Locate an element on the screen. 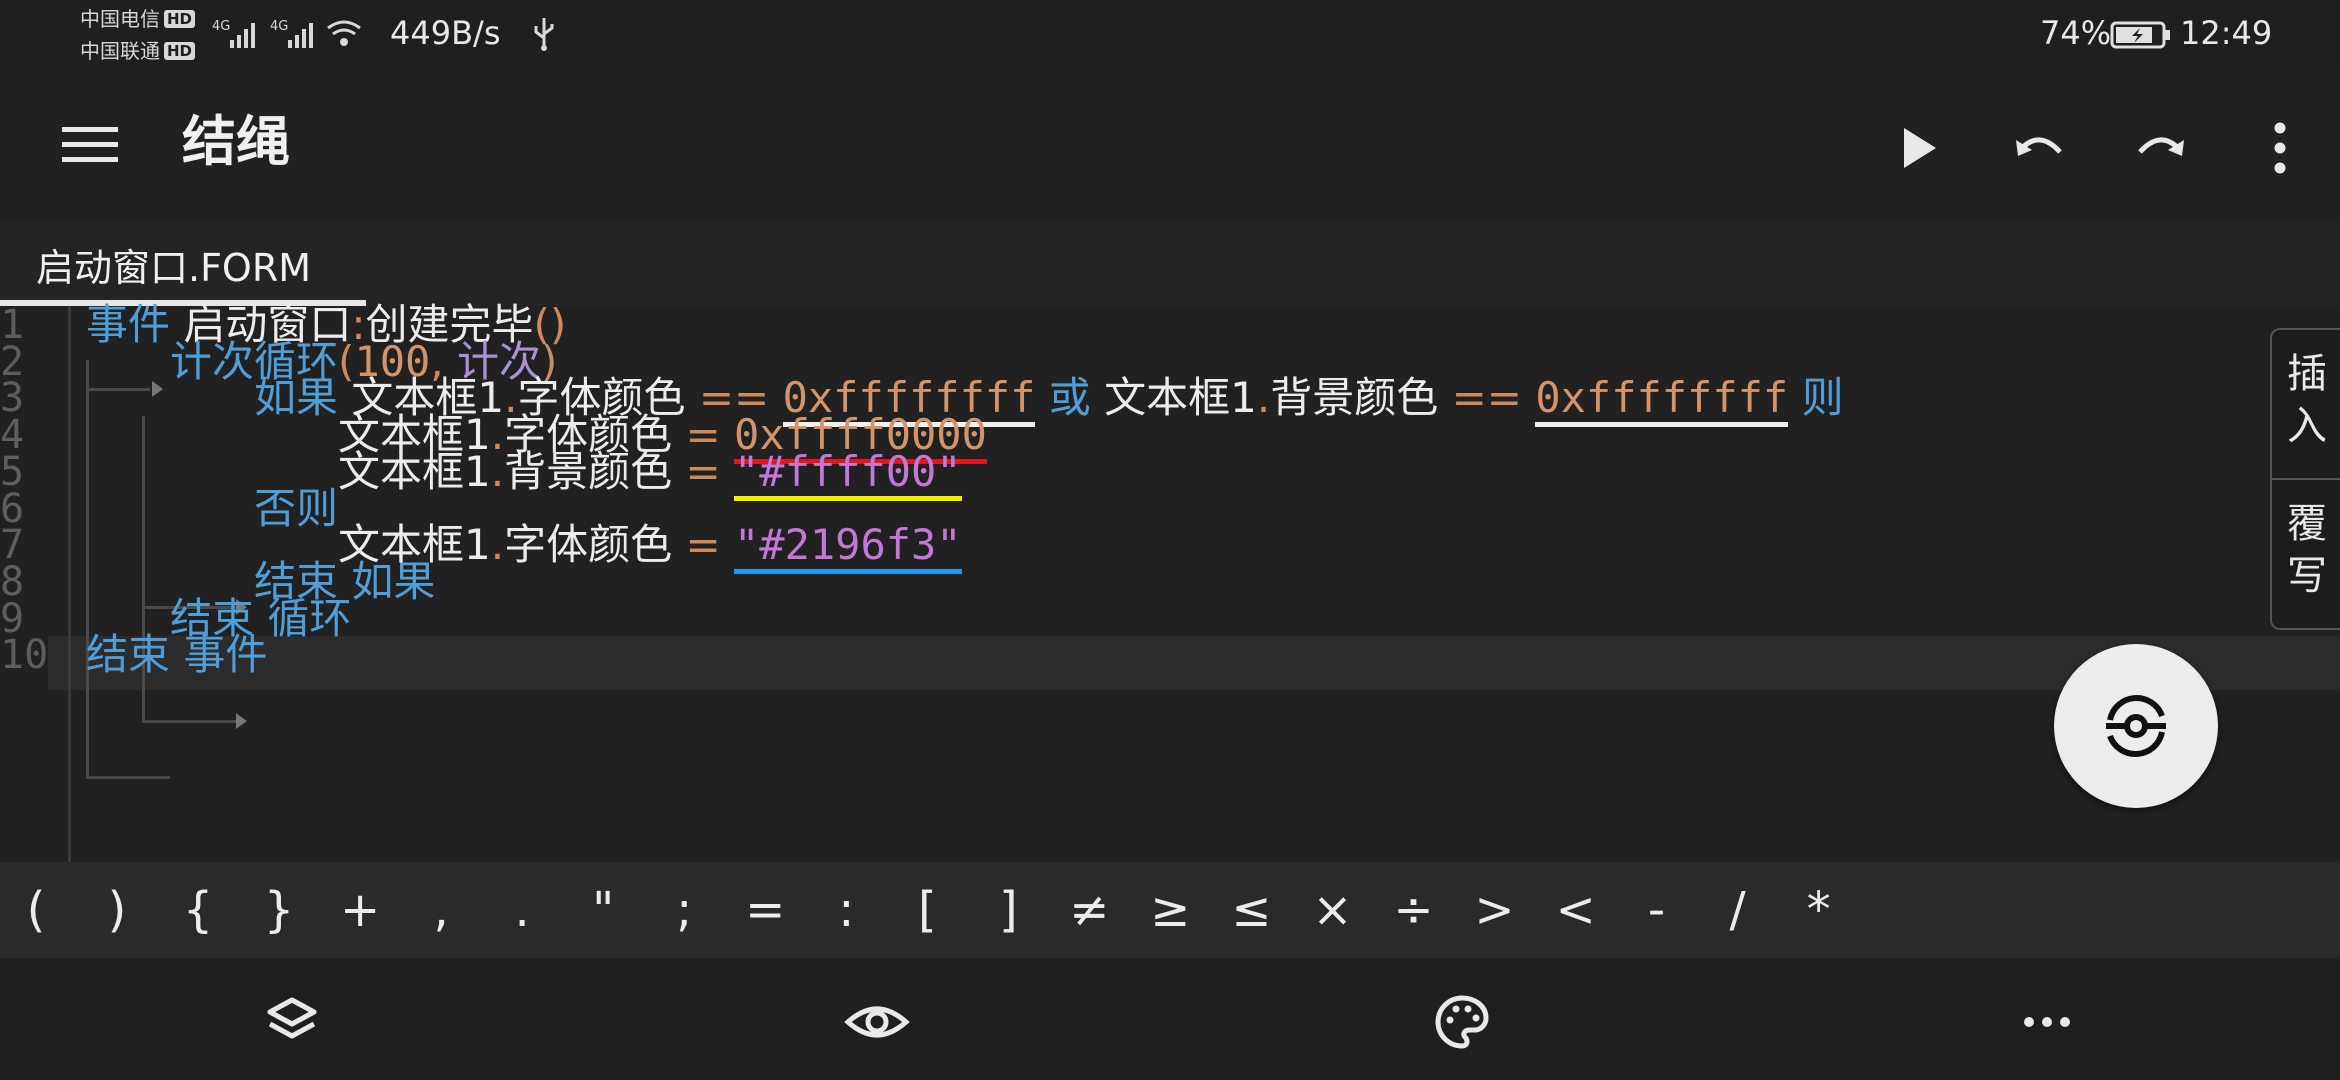 The width and height of the screenshot is (2340, 1080). symbol-key: < is located at coordinates (1576, 910).